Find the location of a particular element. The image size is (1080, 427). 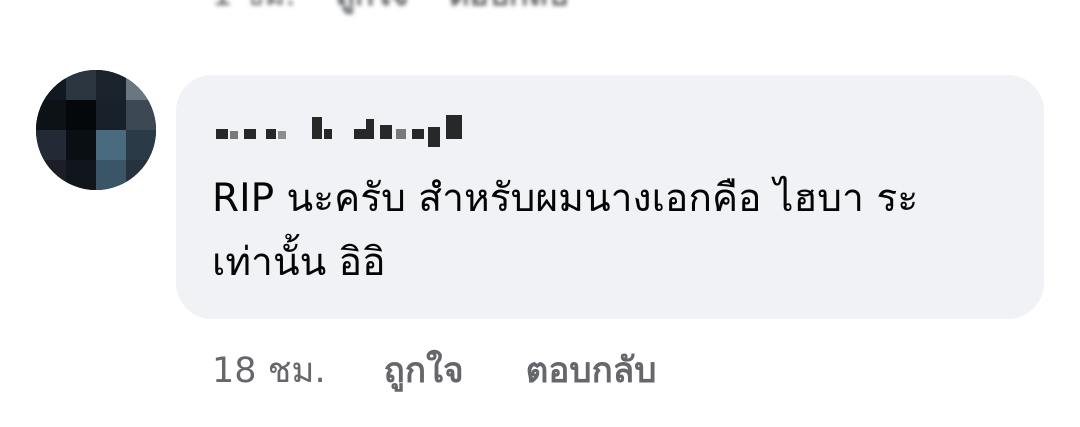

avatar is located at coordinates (96, 130).